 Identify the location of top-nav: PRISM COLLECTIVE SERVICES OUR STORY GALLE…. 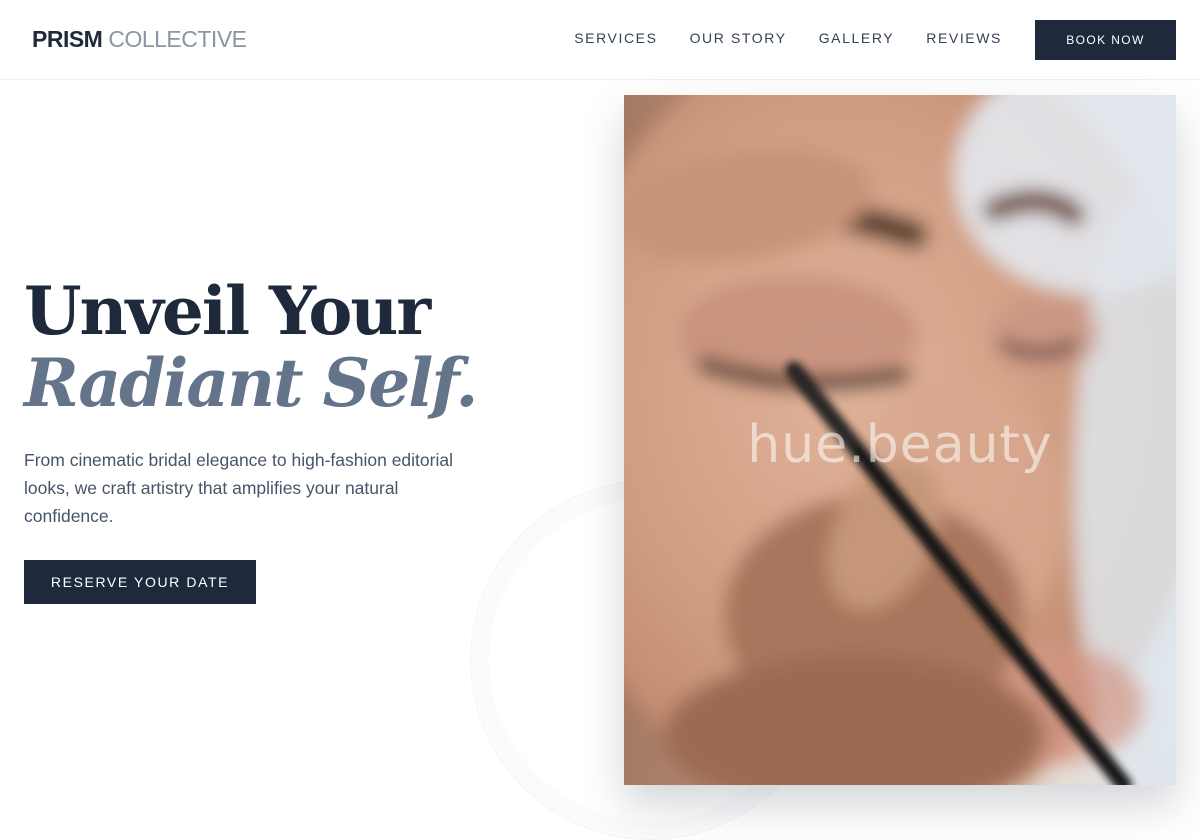
(600, 40).